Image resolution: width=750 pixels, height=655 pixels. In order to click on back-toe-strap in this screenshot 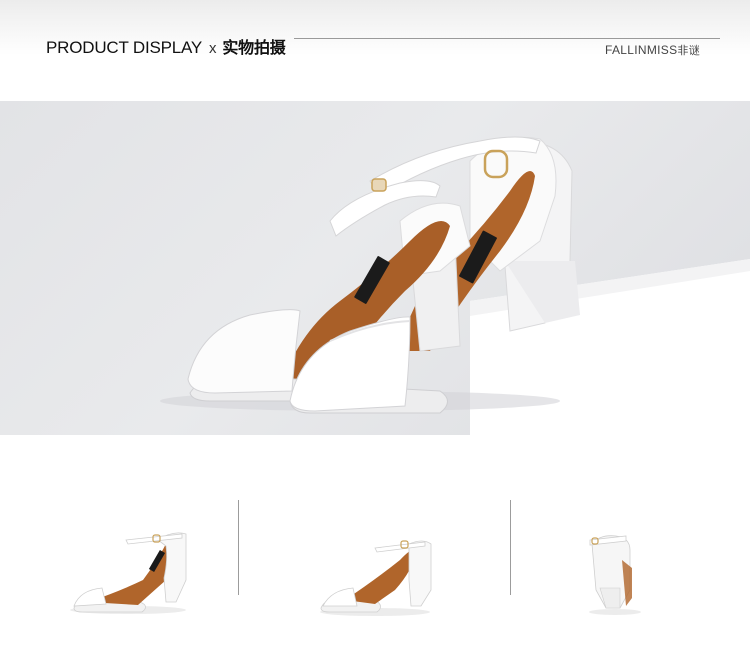, I will do `click(350, 364)`.